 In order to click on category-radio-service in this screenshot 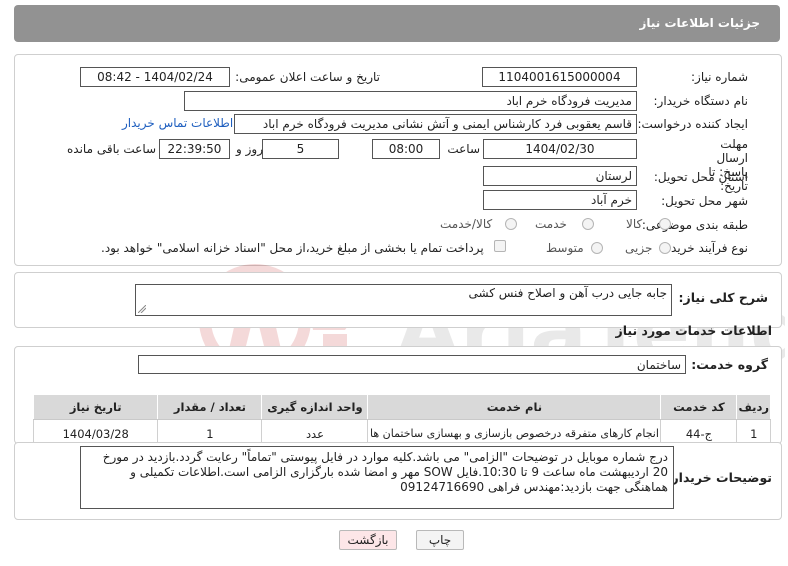, I will do `click(588, 224)`.